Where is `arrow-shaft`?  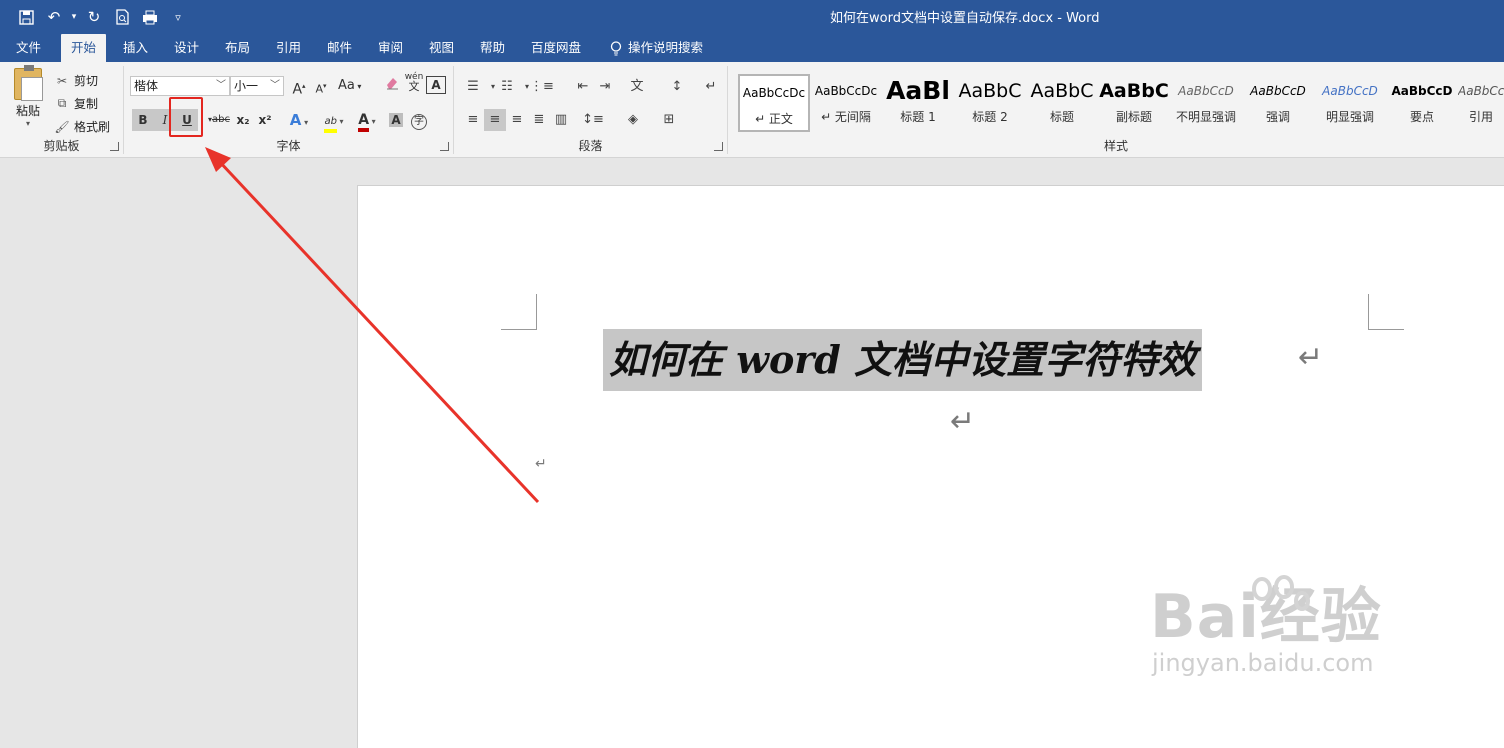 arrow-shaft is located at coordinates (378, 331).